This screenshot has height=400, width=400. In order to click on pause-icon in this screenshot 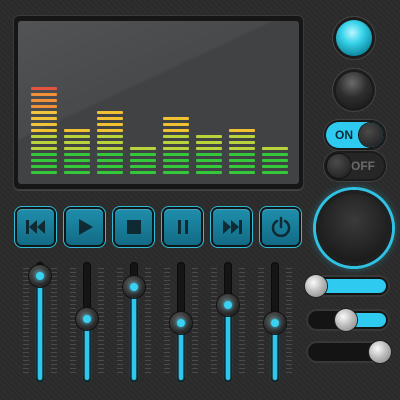, I will do `click(182, 227)`.